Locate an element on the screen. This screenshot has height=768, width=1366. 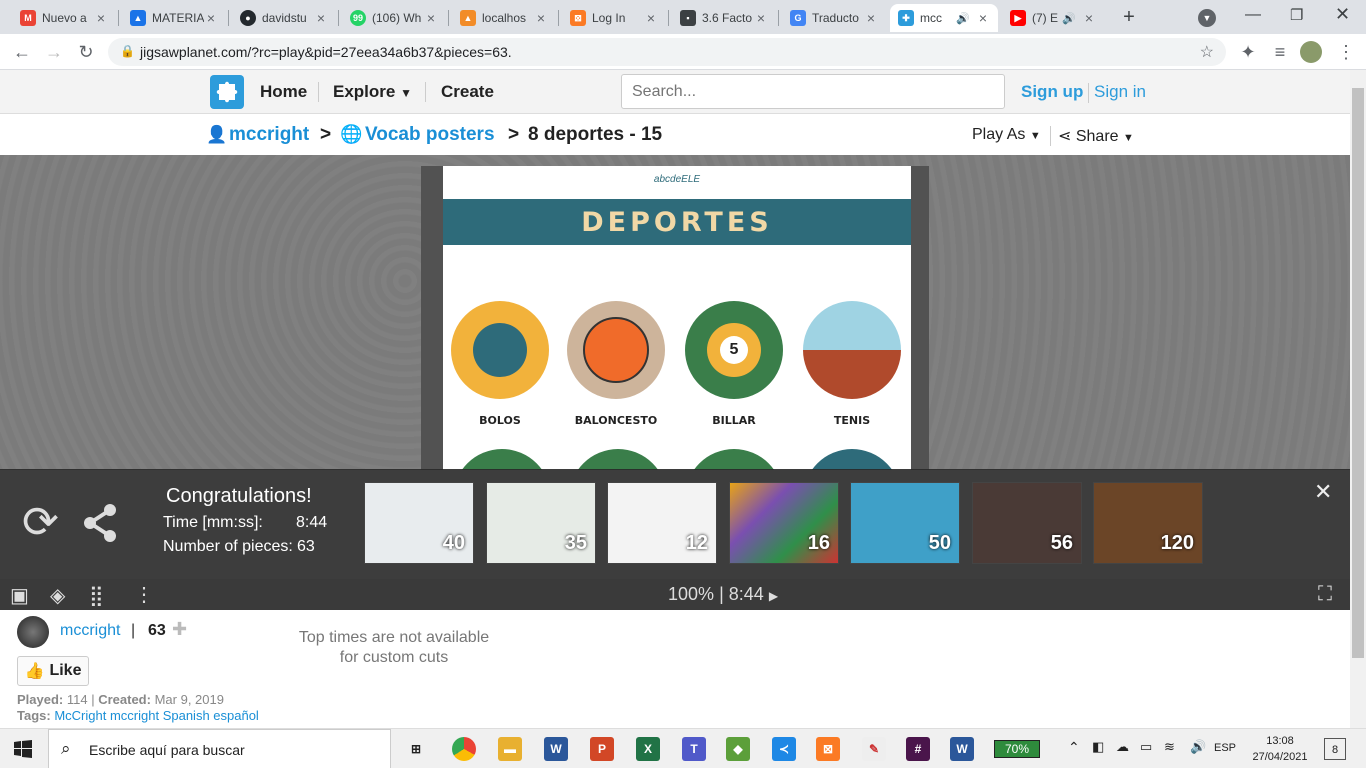
fullscreen-icon: ⛶ is located at coordinates (1325, 594).